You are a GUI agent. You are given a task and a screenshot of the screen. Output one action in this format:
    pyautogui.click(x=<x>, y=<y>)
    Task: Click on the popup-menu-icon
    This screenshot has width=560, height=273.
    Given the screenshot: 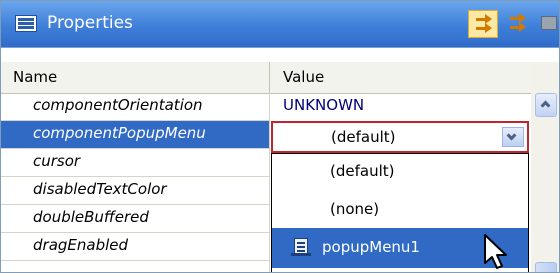 What is the action you would take?
    pyautogui.click(x=301, y=247)
    